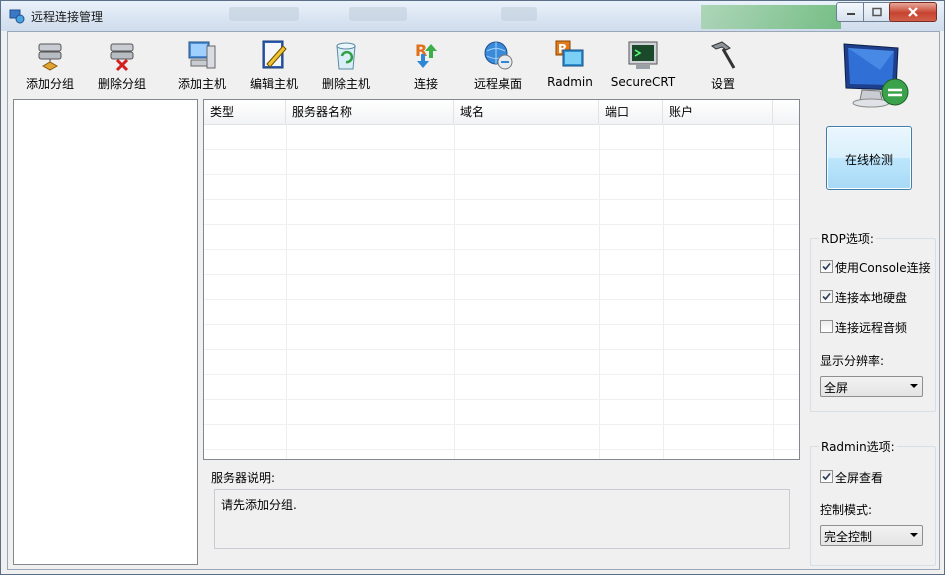 This screenshot has height=575, width=945. I want to click on add-host-button: 添加主机, so click(202, 63).